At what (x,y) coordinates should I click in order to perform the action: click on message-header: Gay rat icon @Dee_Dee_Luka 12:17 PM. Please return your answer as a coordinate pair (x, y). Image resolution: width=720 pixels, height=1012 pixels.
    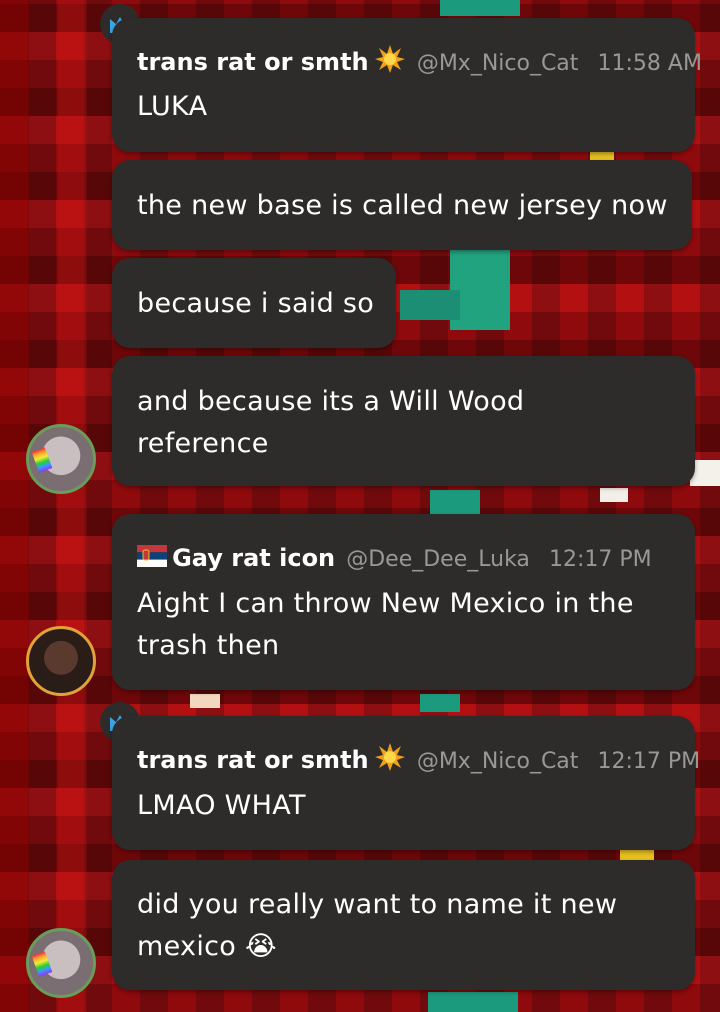
    Looking at the image, I should click on (394, 558).